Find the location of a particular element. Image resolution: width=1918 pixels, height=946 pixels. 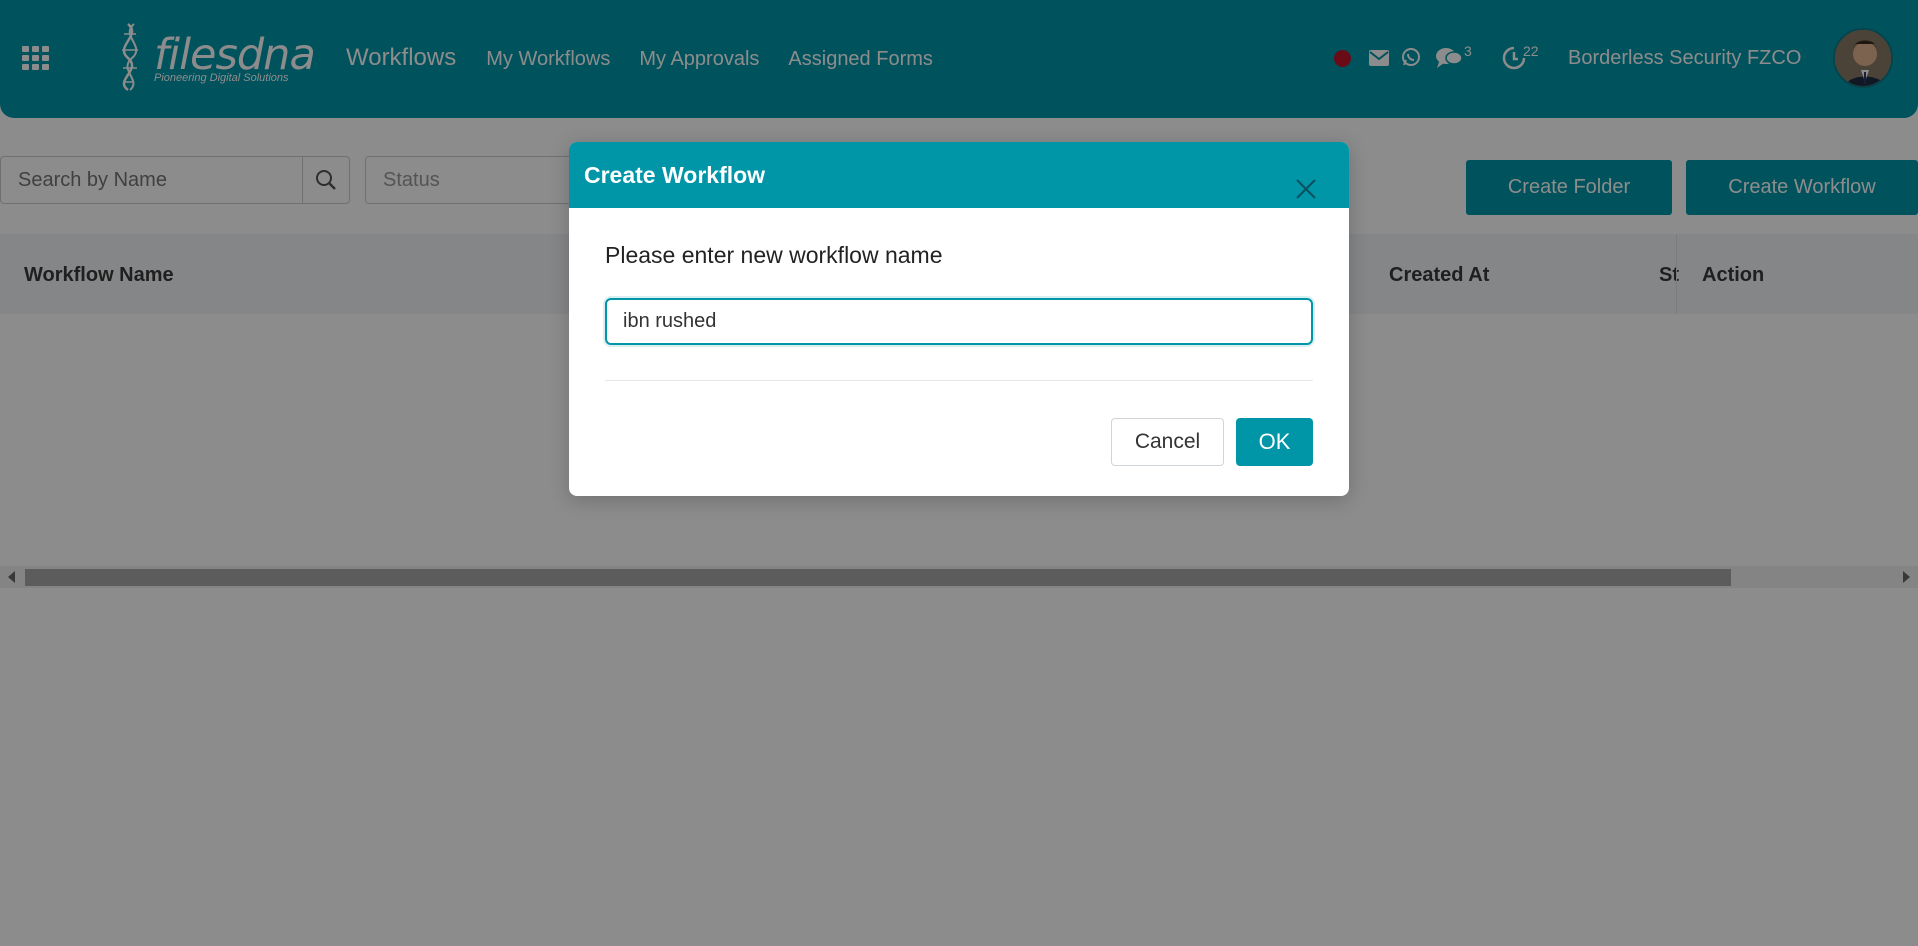

close-icon is located at coordinates (1306, 189).